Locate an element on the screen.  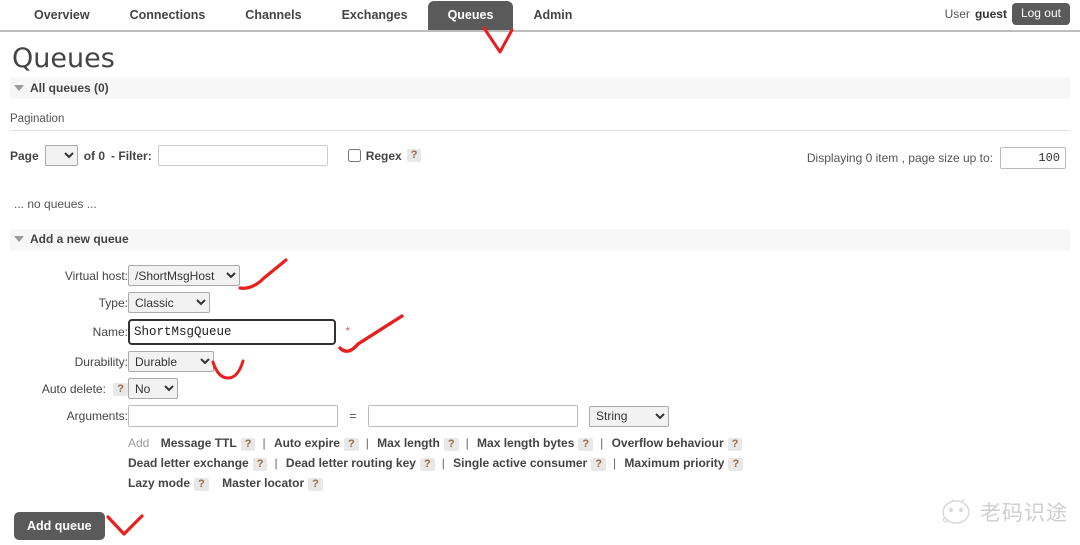
form-row-vhost: Virtual host: /ShortMsgHost is located at coordinates (377, 275).